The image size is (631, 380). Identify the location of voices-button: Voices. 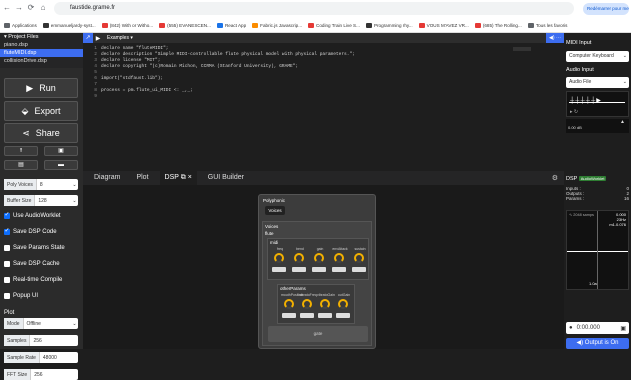
(275, 210).